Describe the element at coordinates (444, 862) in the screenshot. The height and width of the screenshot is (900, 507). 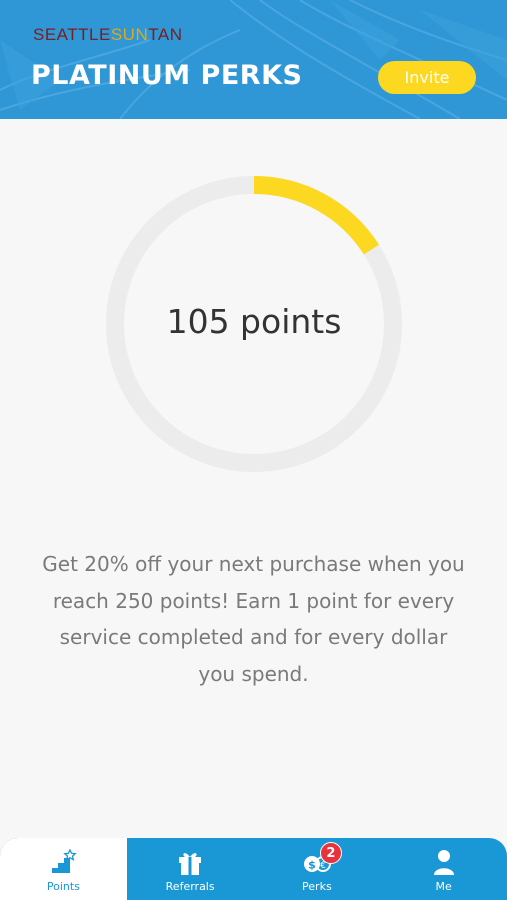
I see `person-icon` at that location.